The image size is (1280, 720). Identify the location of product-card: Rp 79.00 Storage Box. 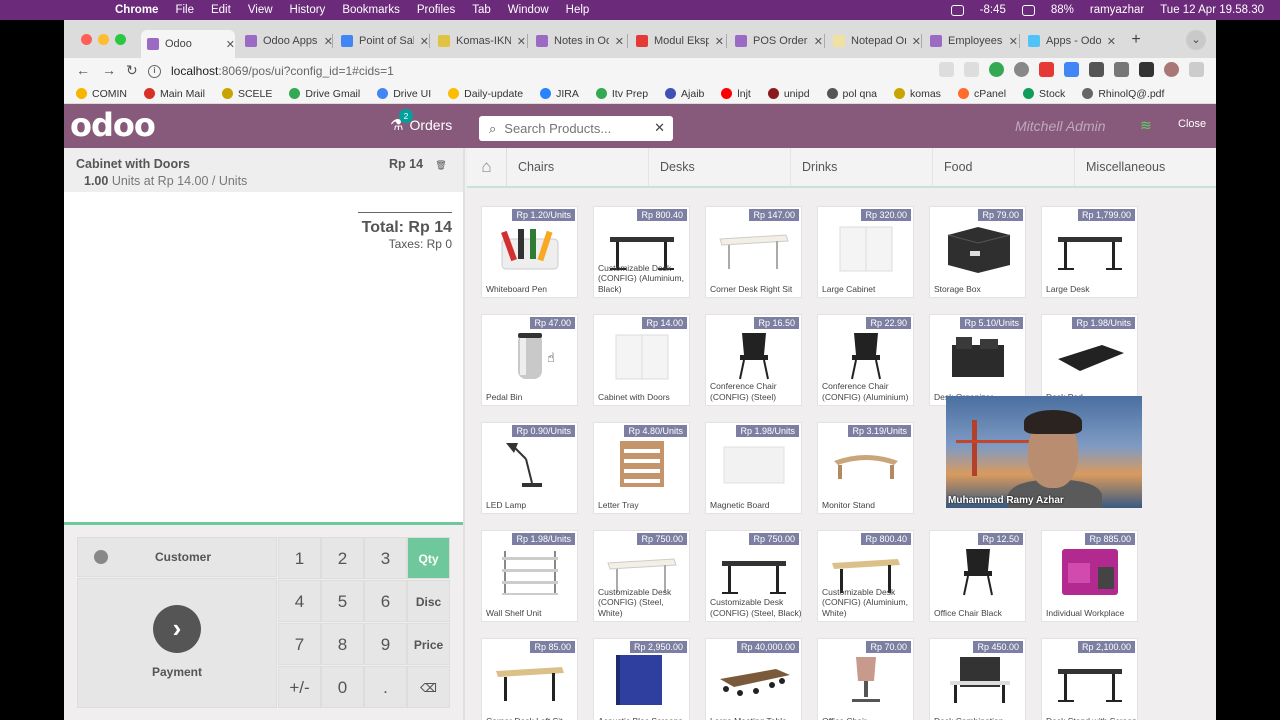
(977, 252).